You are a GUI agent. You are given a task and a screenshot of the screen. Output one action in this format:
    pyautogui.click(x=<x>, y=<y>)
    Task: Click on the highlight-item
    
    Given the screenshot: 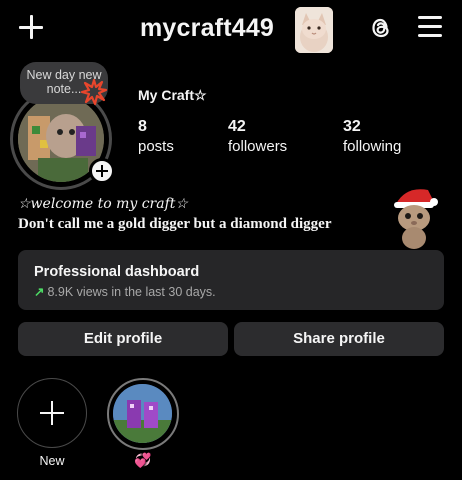 What is the action you would take?
    pyautogui.click(x=143, y=414)
    